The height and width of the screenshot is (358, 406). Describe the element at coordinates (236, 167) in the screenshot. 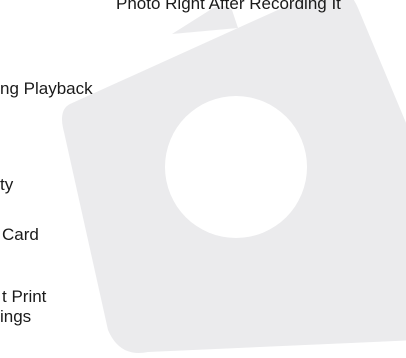

I see `lens-circle` at that location.